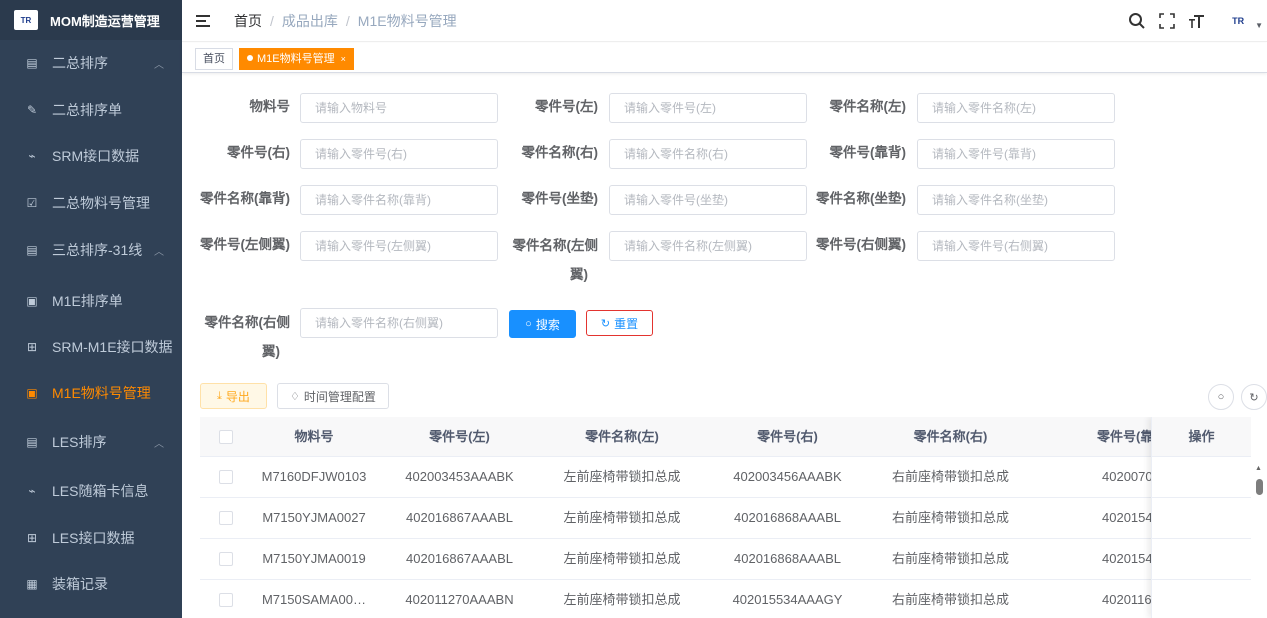  I want to click on font-size-icon, so click(1197, 21).